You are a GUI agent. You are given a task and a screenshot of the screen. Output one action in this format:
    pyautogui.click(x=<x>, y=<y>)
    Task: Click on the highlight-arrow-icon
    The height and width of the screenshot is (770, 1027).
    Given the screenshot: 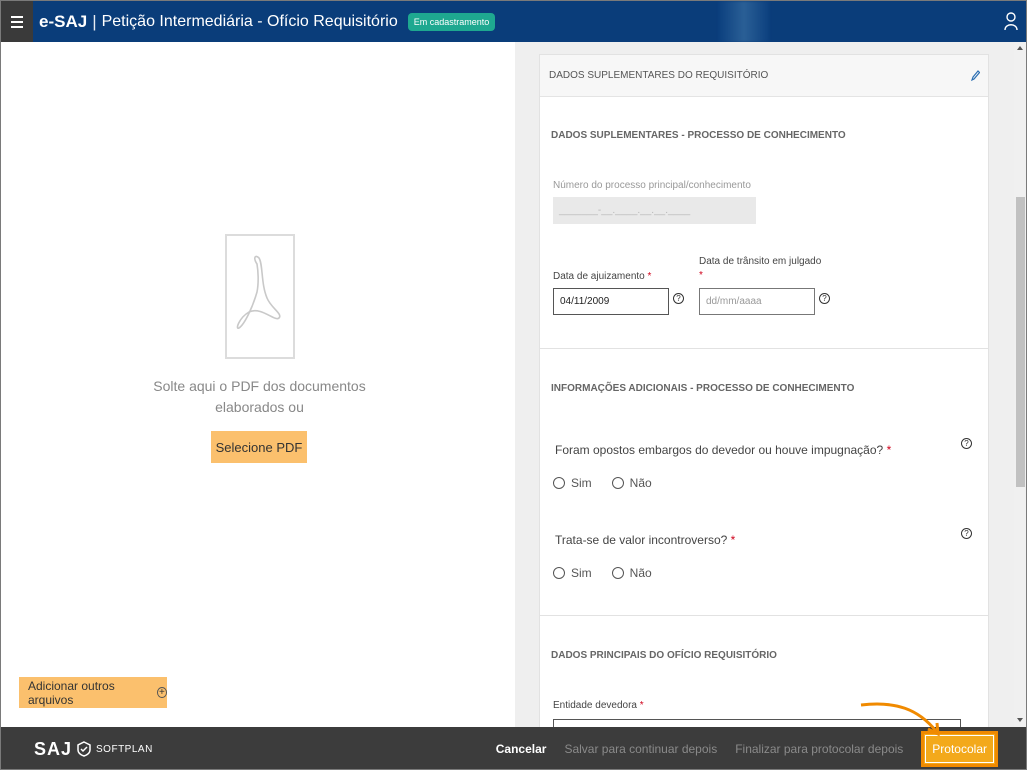 What is the action you would take?
    pyautogui.click(x=900, y=719)
    